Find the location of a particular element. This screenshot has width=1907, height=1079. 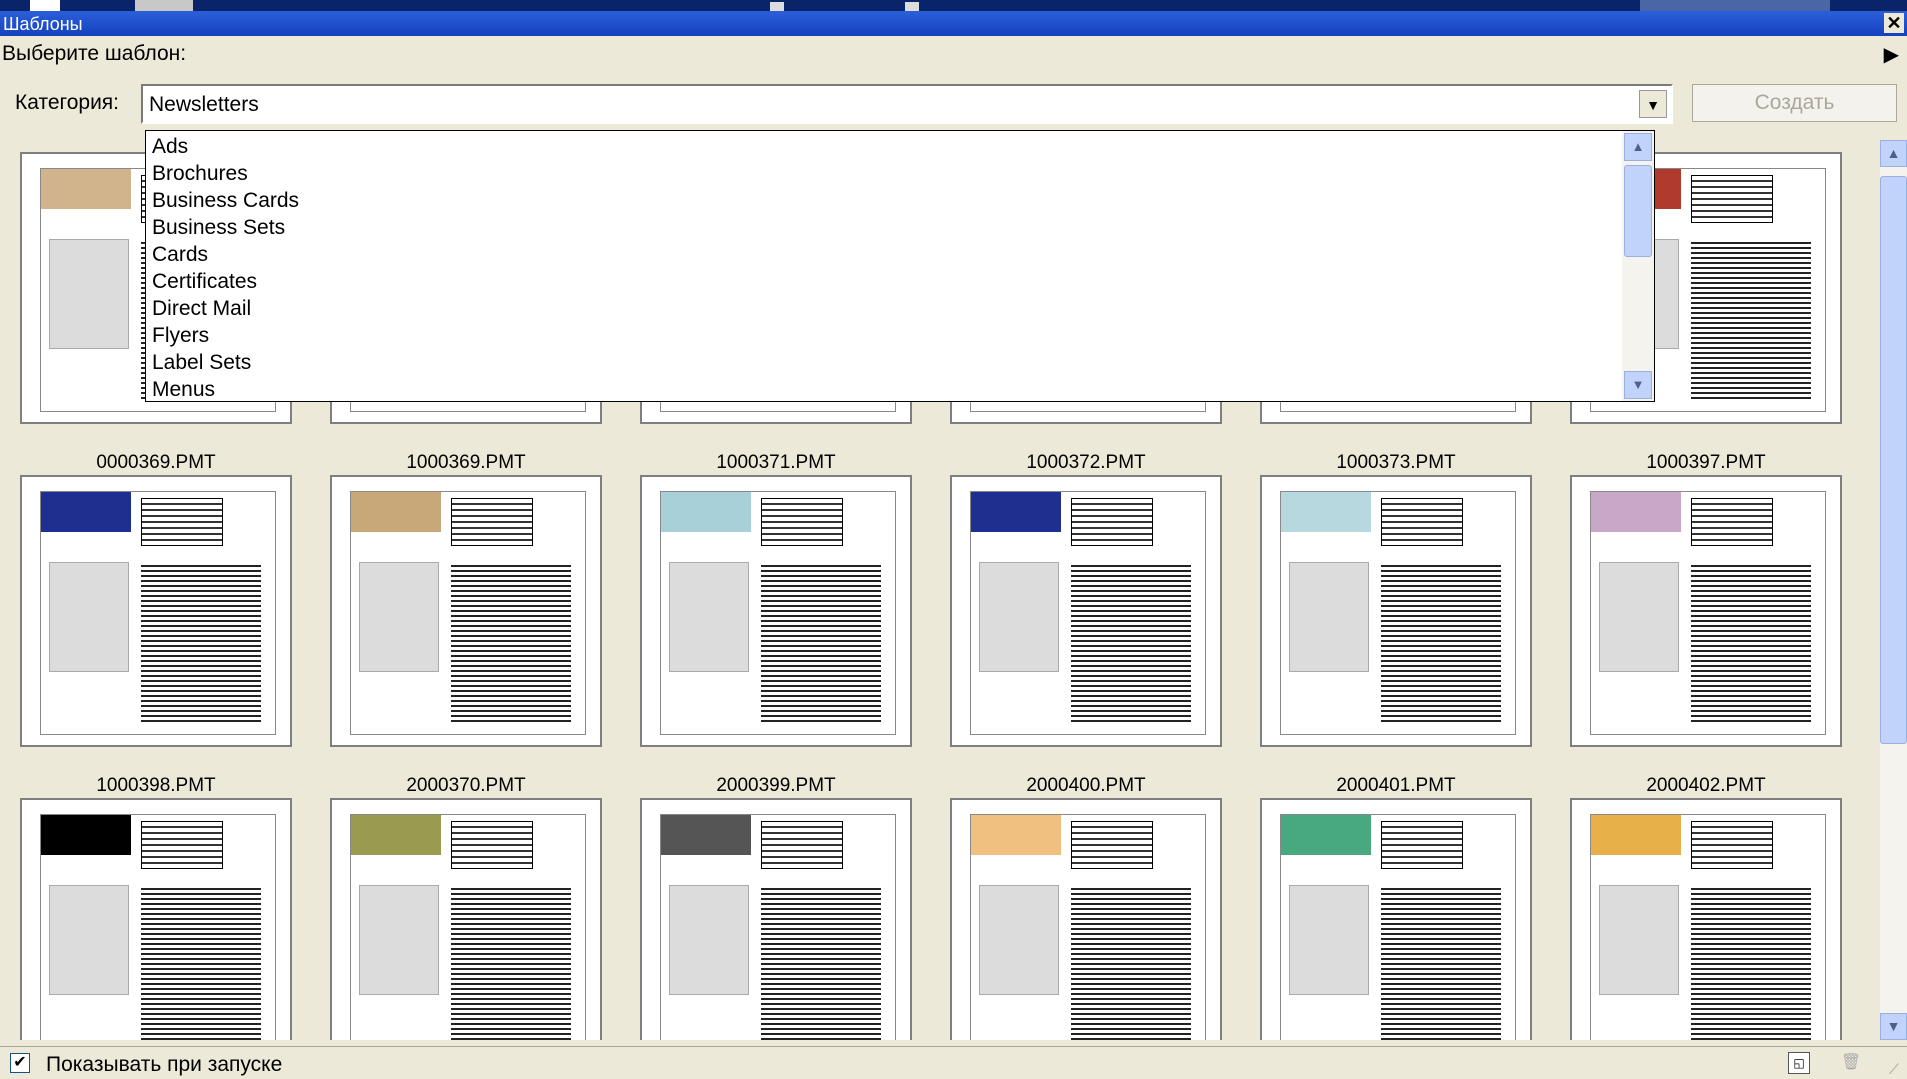

category-label: Категория: is located at coordinates (67, 102).